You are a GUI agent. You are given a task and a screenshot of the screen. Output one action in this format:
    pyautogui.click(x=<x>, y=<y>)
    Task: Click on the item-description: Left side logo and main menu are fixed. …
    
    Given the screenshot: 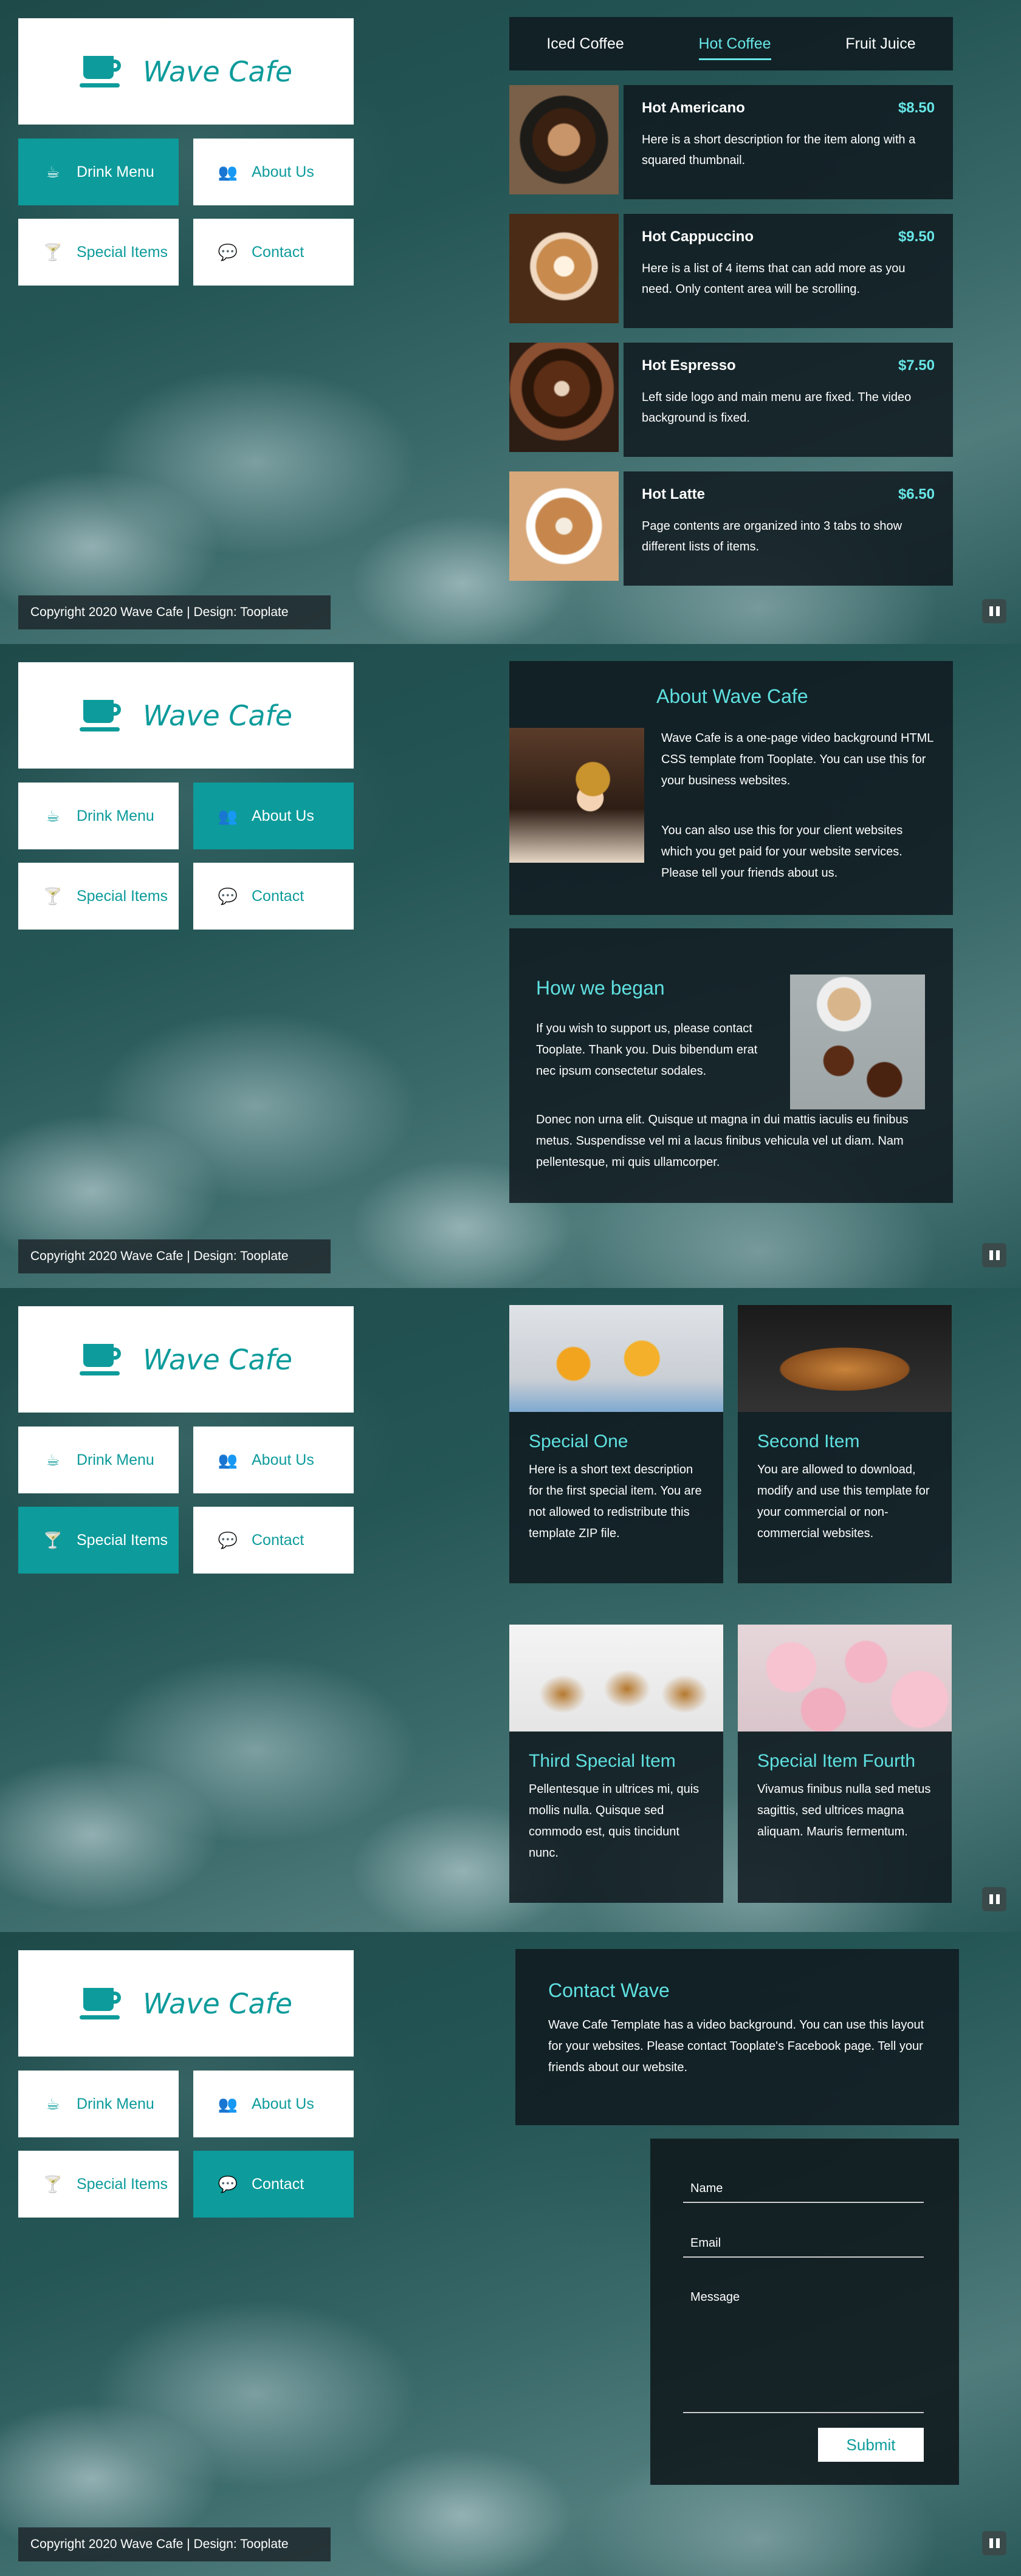 What is the action you would take?
    pyautogui.click(x=777, y=408)
    